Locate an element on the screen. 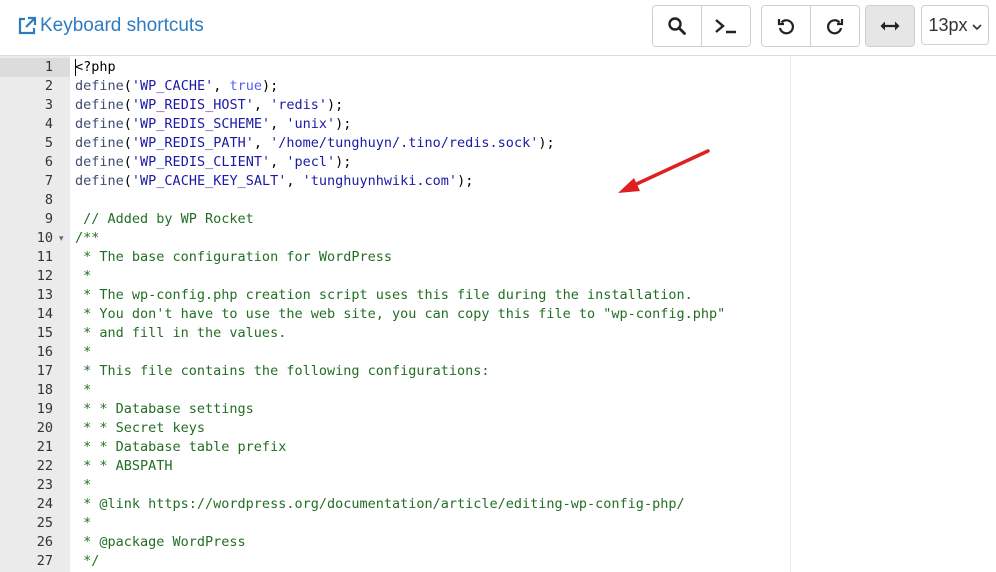 The width and height of the screenshot is (996, 572). external-link-icon is located at coordinates (27, 26).